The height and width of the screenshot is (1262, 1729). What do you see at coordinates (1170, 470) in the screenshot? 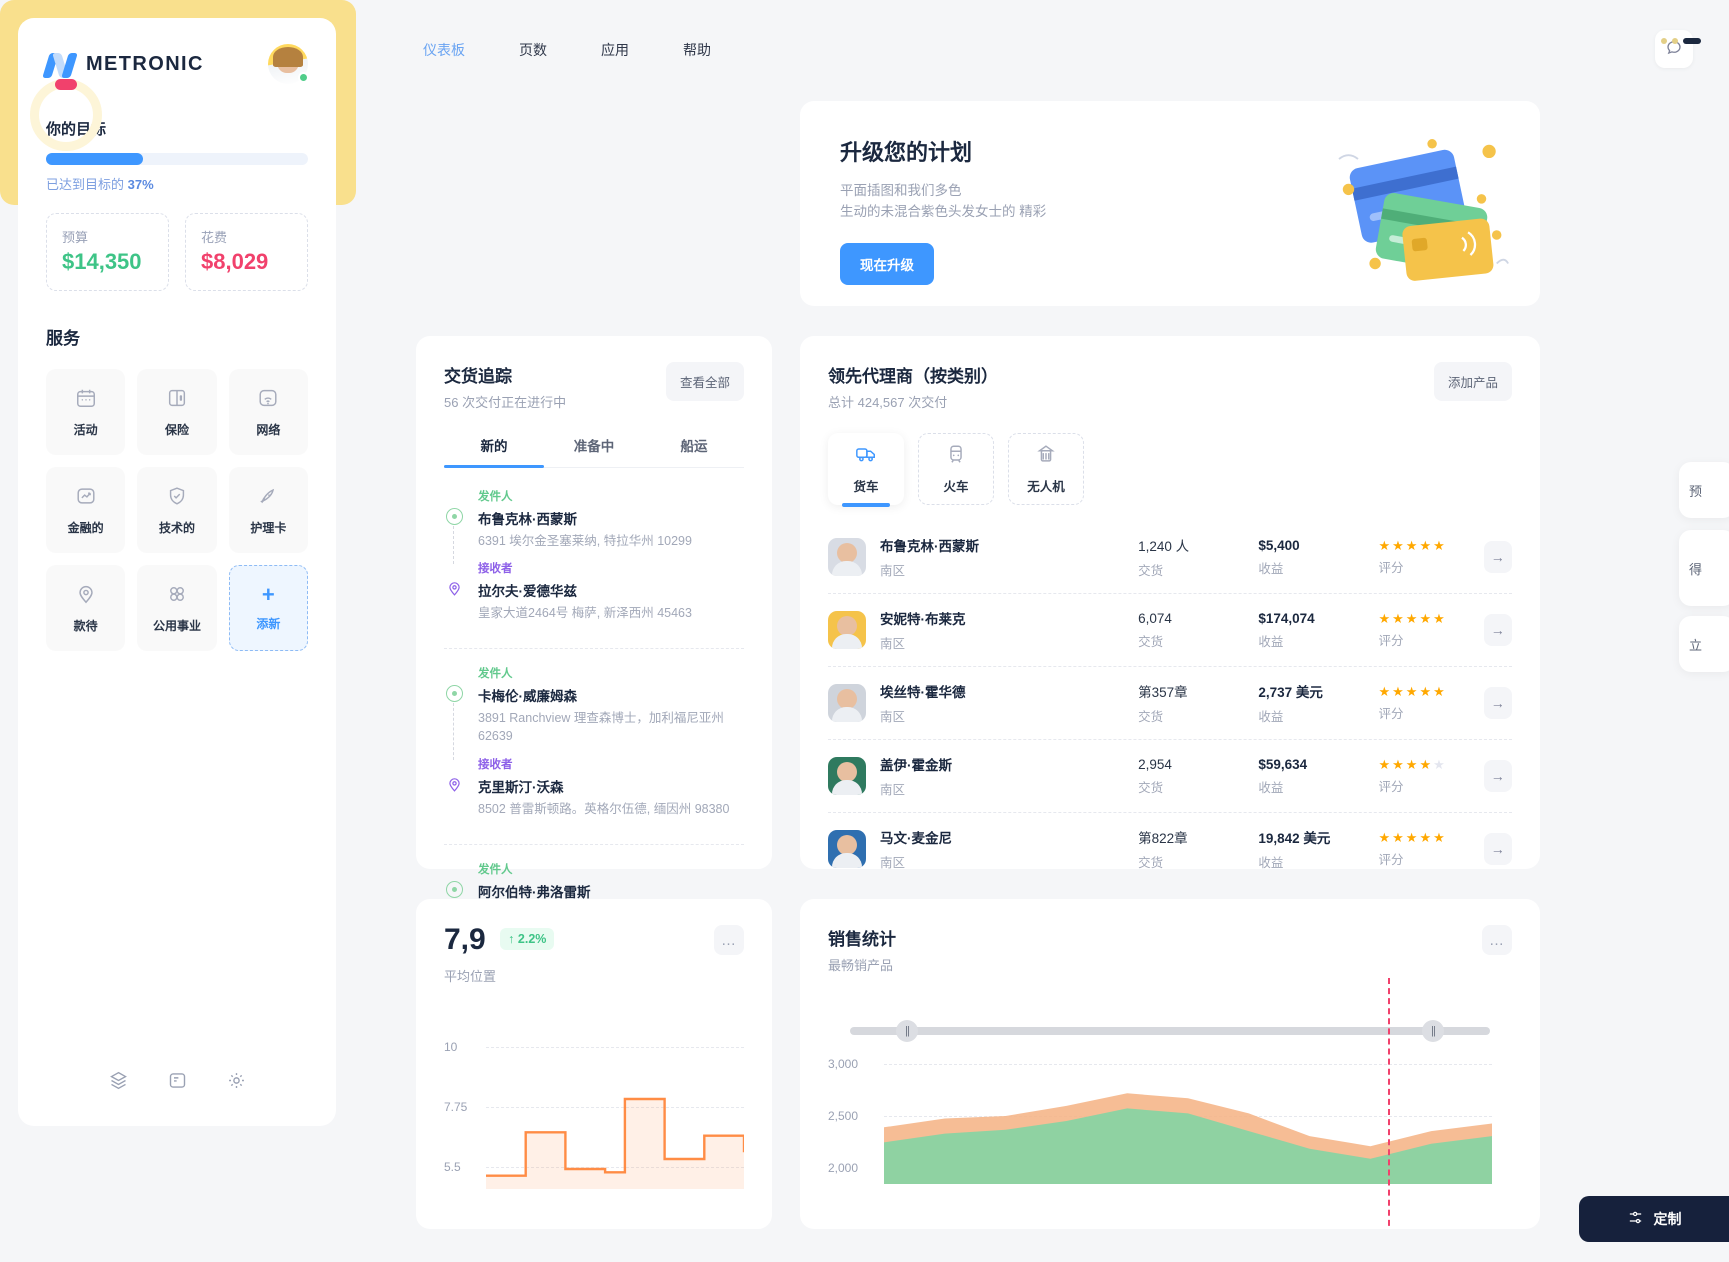
I see `transport-mode-tabs: 货车 火车 无人机` at bounding box center [1170, 470].